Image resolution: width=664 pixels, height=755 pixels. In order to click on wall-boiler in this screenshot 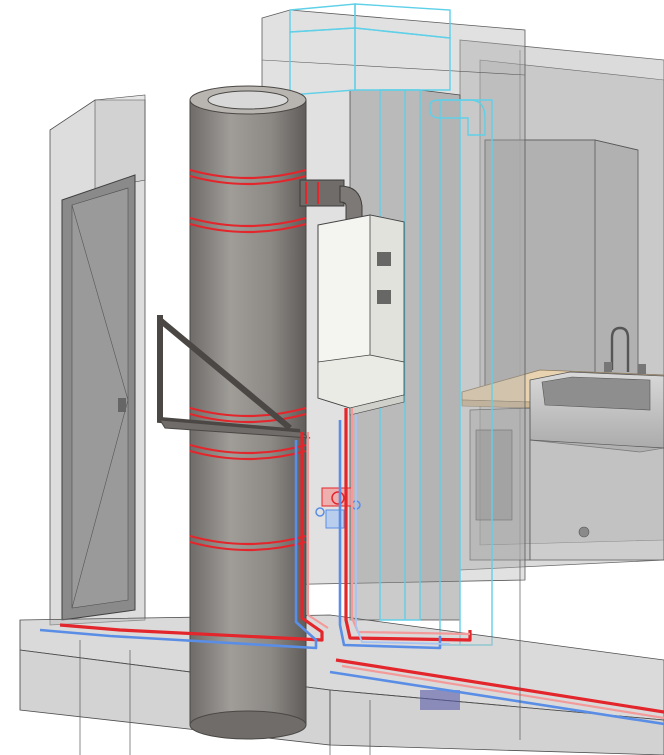, I will do `click(361, 315)`.